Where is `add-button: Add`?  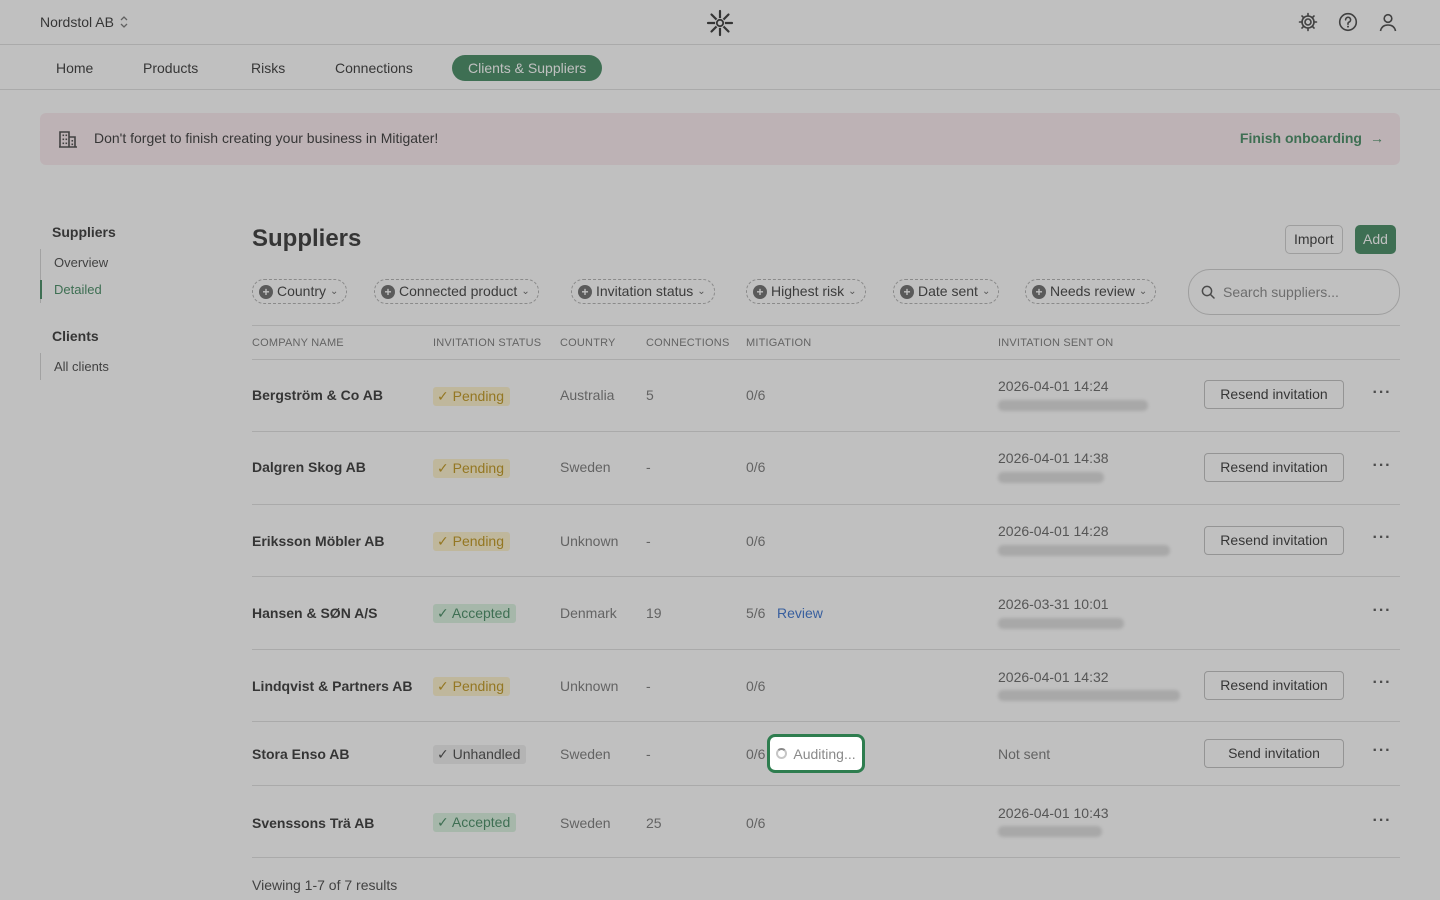
add-button: Add is located at coordinates (1375, 239).